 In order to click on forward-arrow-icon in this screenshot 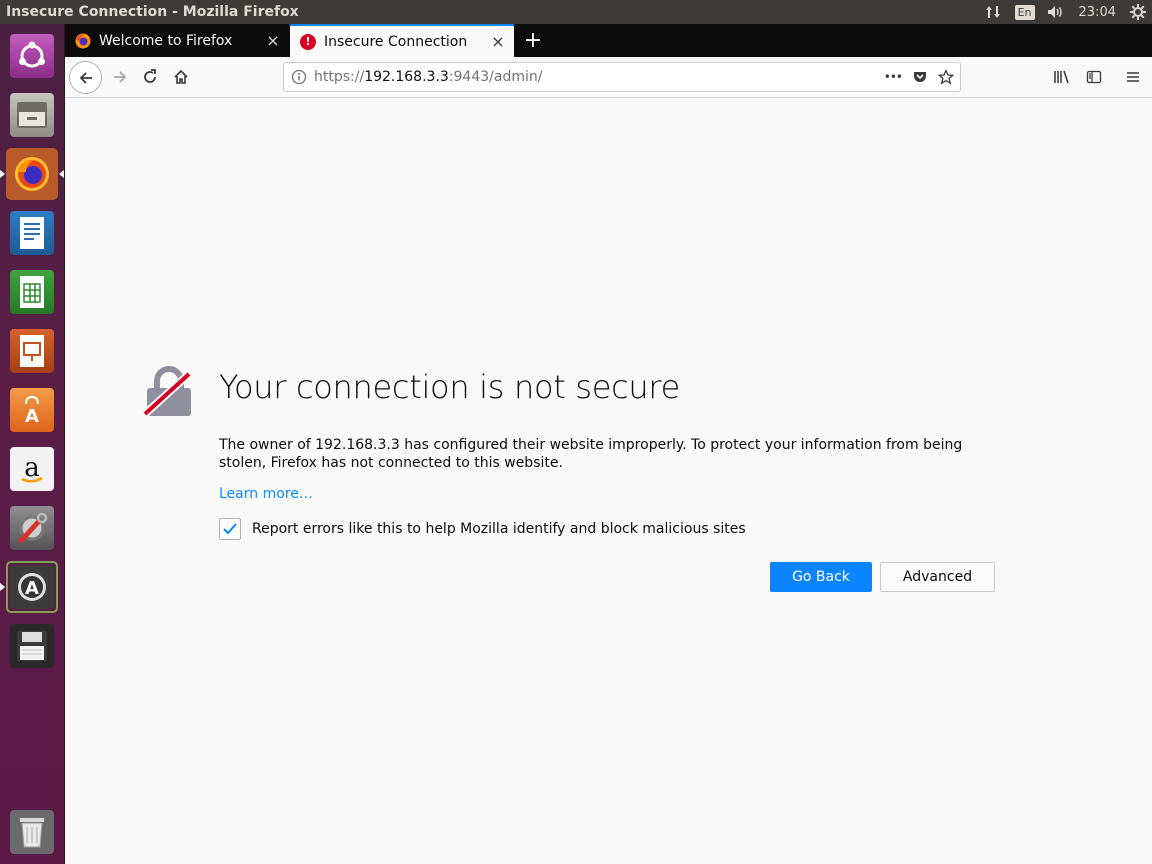, I will do `click(120, 77)`.